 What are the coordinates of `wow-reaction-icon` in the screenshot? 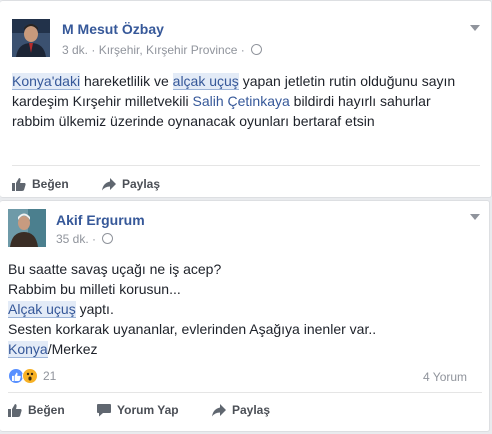 It's located at (30, 376).